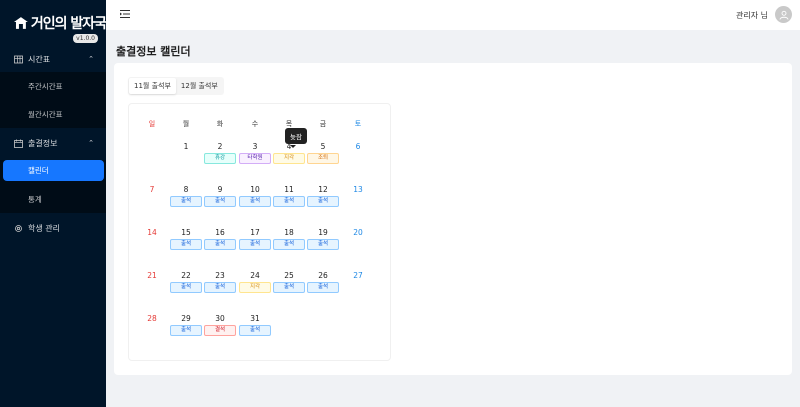 This screenshot has width=800, height=407. I want to click on calendar-day: 27, so click(358, 275).